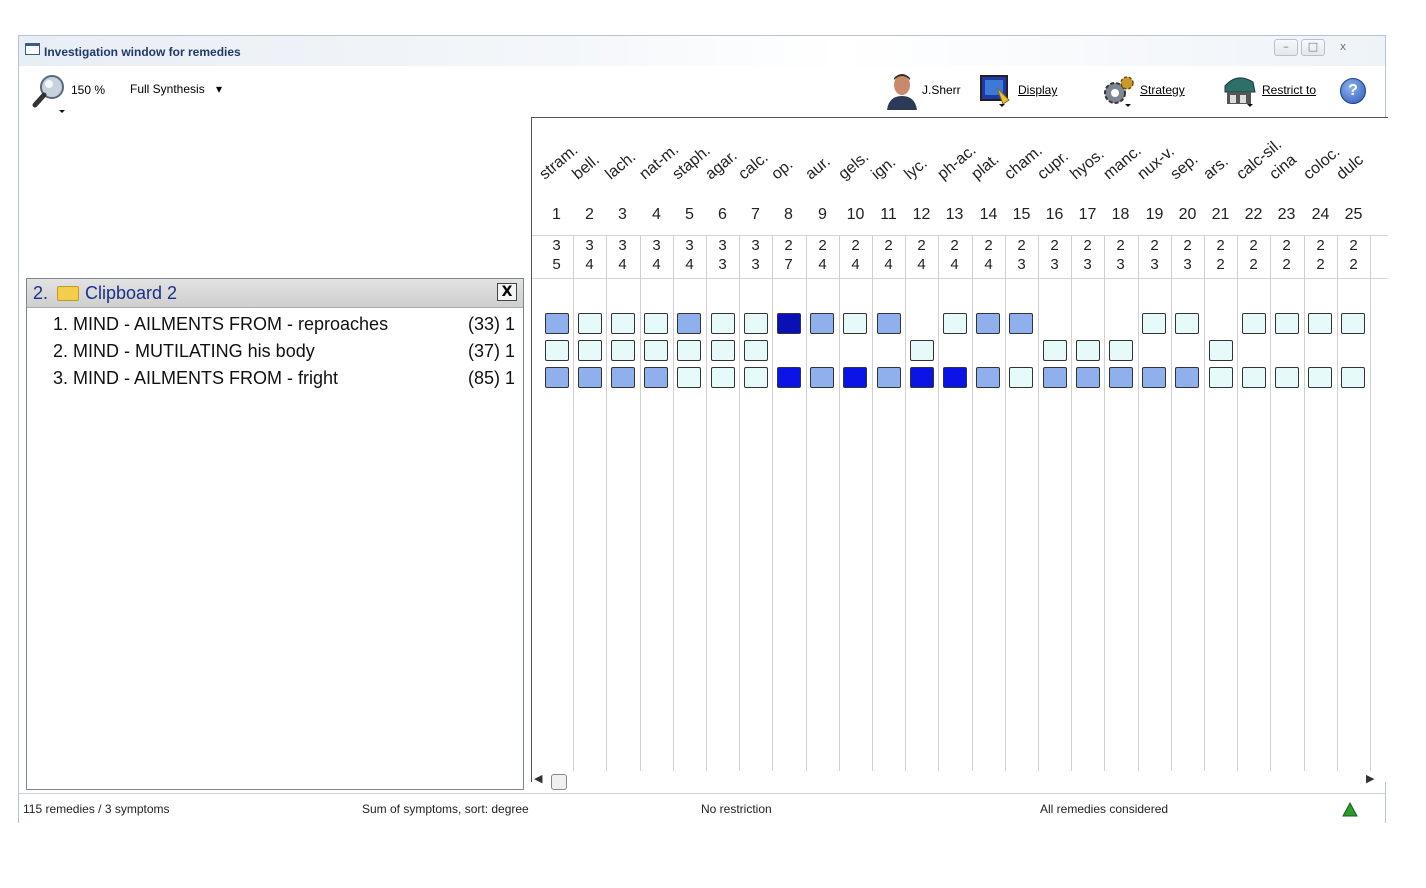  What do you see at coordinates (788, 264) in the screenshot?
I see `remedy-degree-sum: 7` at bounding box center [788, 264].